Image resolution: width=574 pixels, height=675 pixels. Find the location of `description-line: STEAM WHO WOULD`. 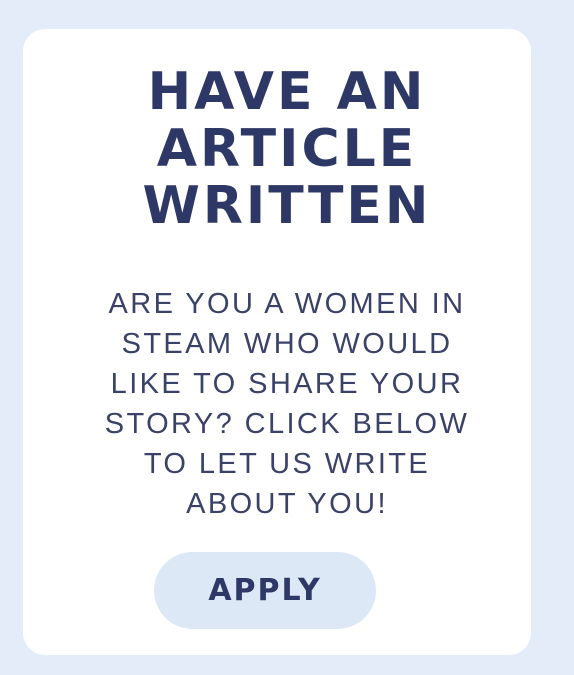

description-line: STEAM WHO WOULD is located at coordinates (287, 344).